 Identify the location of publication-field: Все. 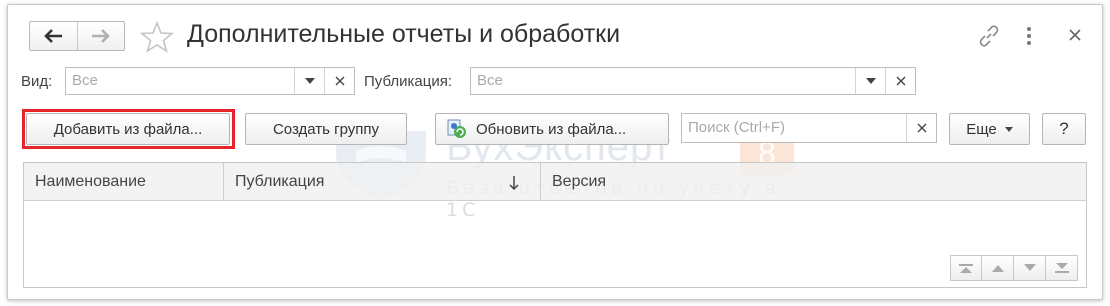
(693, 81).